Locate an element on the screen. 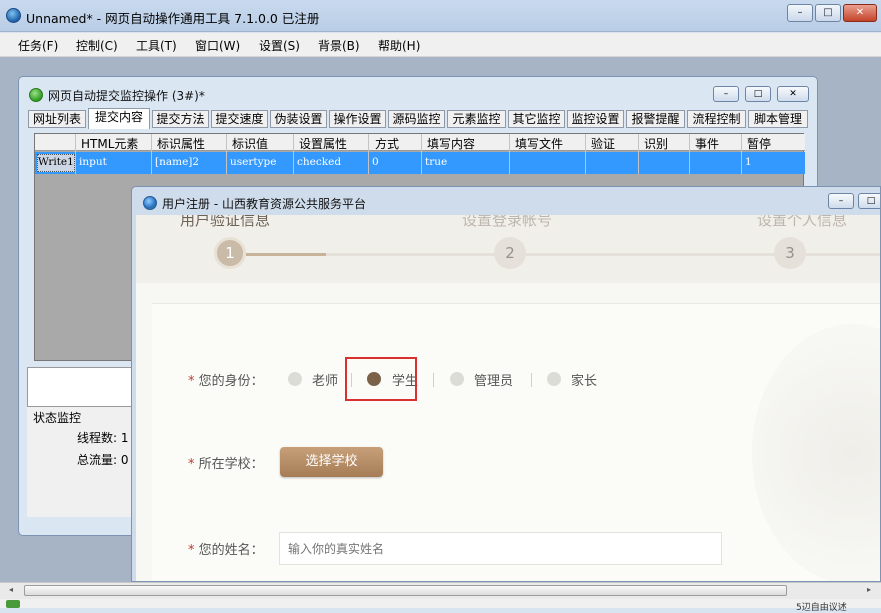  school-label-text: 所在学校： is located at coordinates (231, 464).